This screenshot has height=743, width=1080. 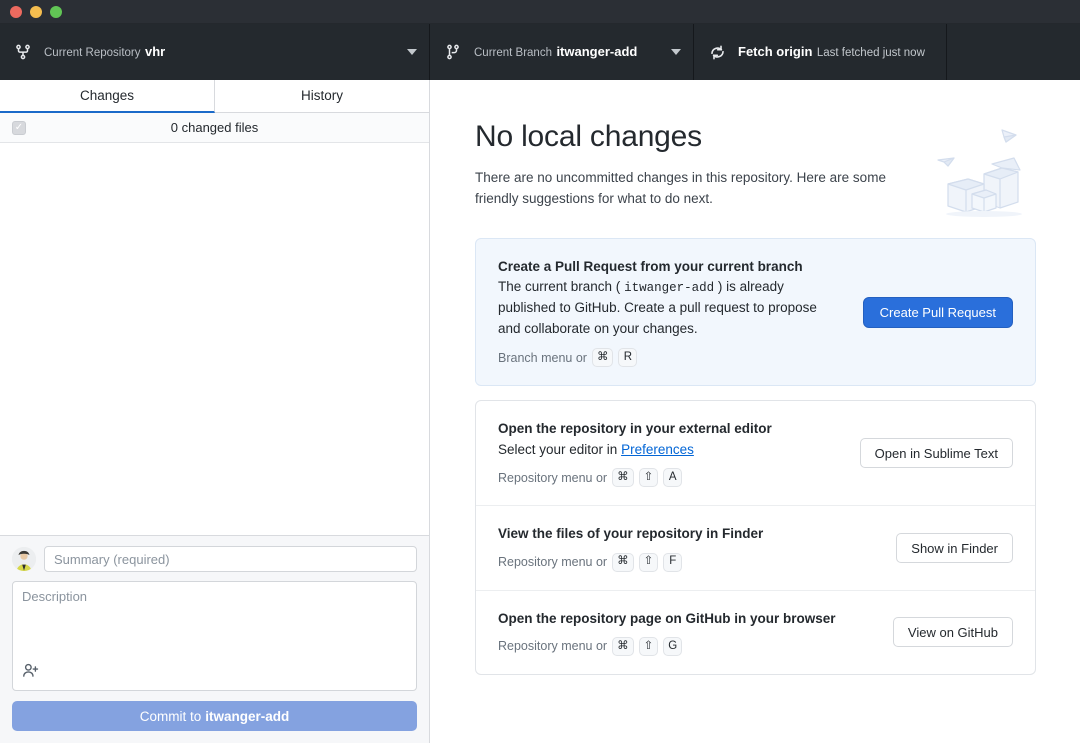 I want to click on key-f: F, so click(x=673, y=562).